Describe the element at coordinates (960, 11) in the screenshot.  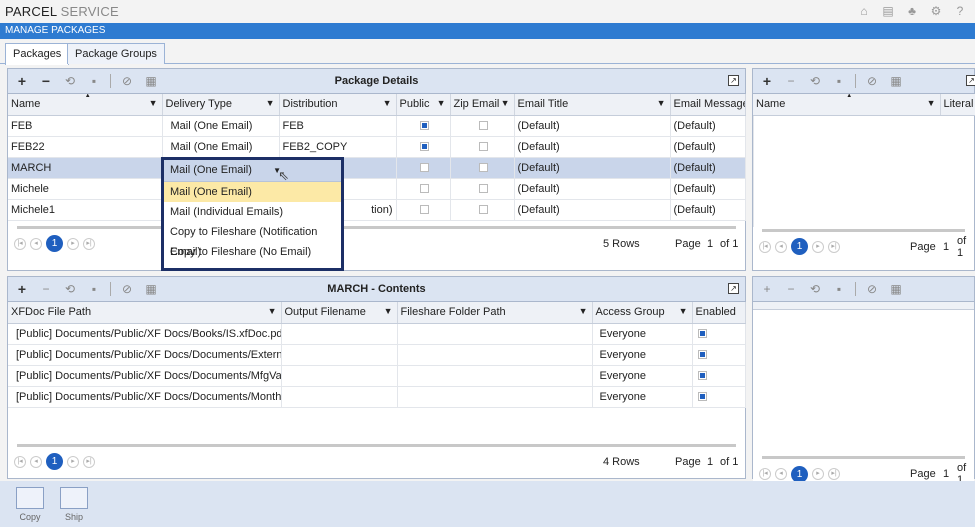
I see `help-icon: ?` at that location.